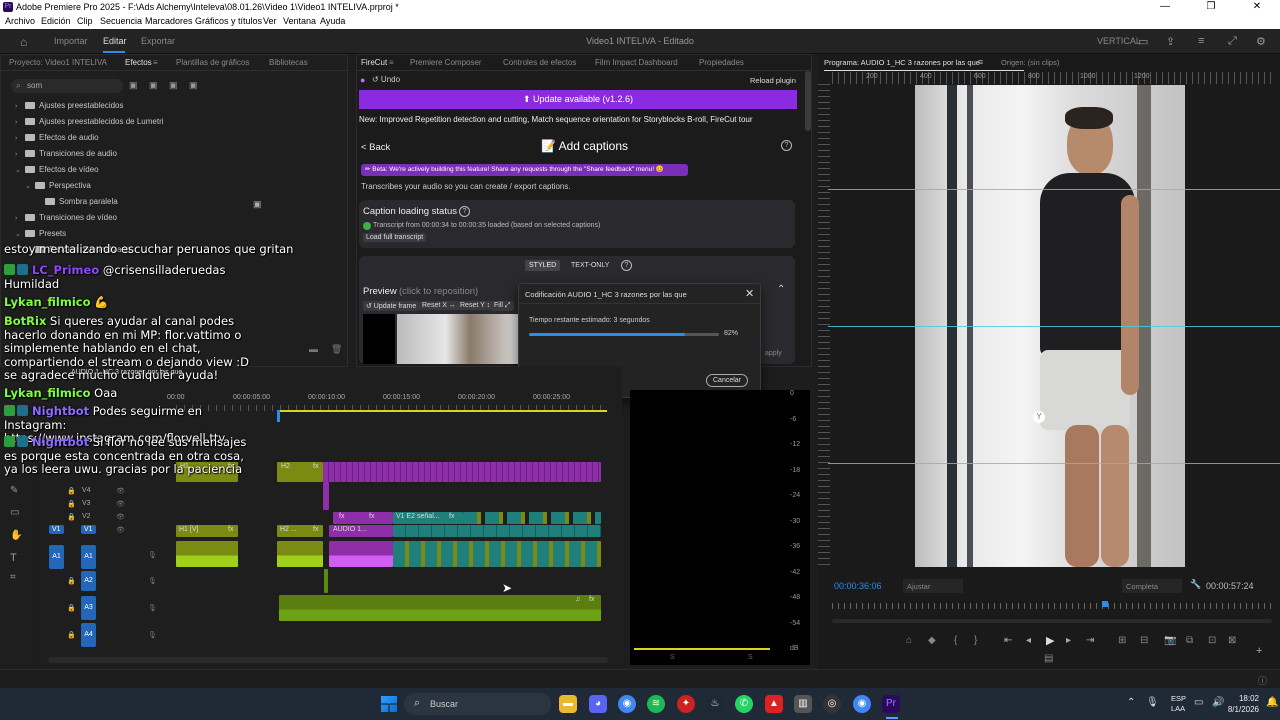 This screenshot has height=720, width=1280. I want to click on update-frame-button: ↺ Update frame, so click(391, 306).